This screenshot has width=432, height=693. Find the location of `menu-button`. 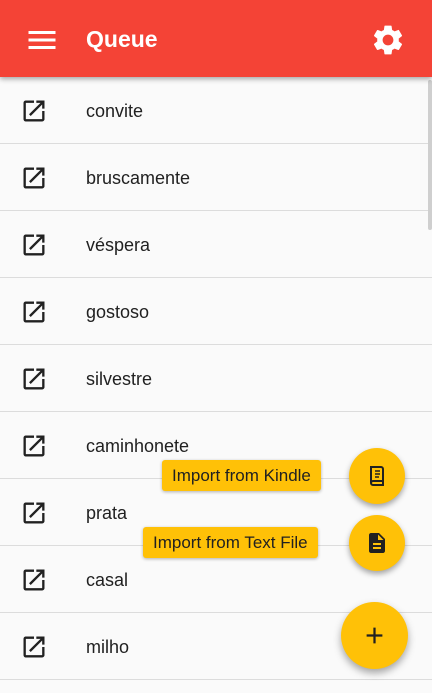

menu-button is located at coordinates (42, 40).